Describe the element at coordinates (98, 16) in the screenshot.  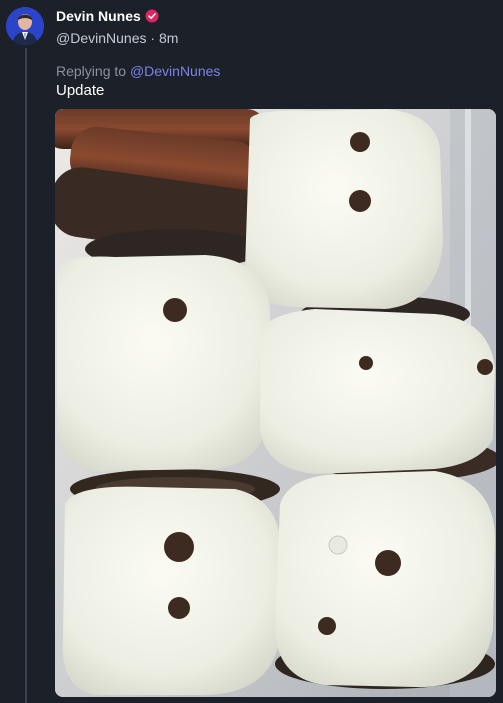
I see `author-name: Devin Nunes` at that location.